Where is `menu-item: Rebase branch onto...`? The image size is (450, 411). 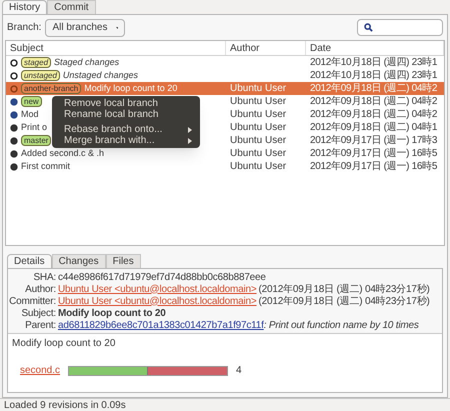
menu-item: Rebase branch onto... is located at coordinates (126, 129).